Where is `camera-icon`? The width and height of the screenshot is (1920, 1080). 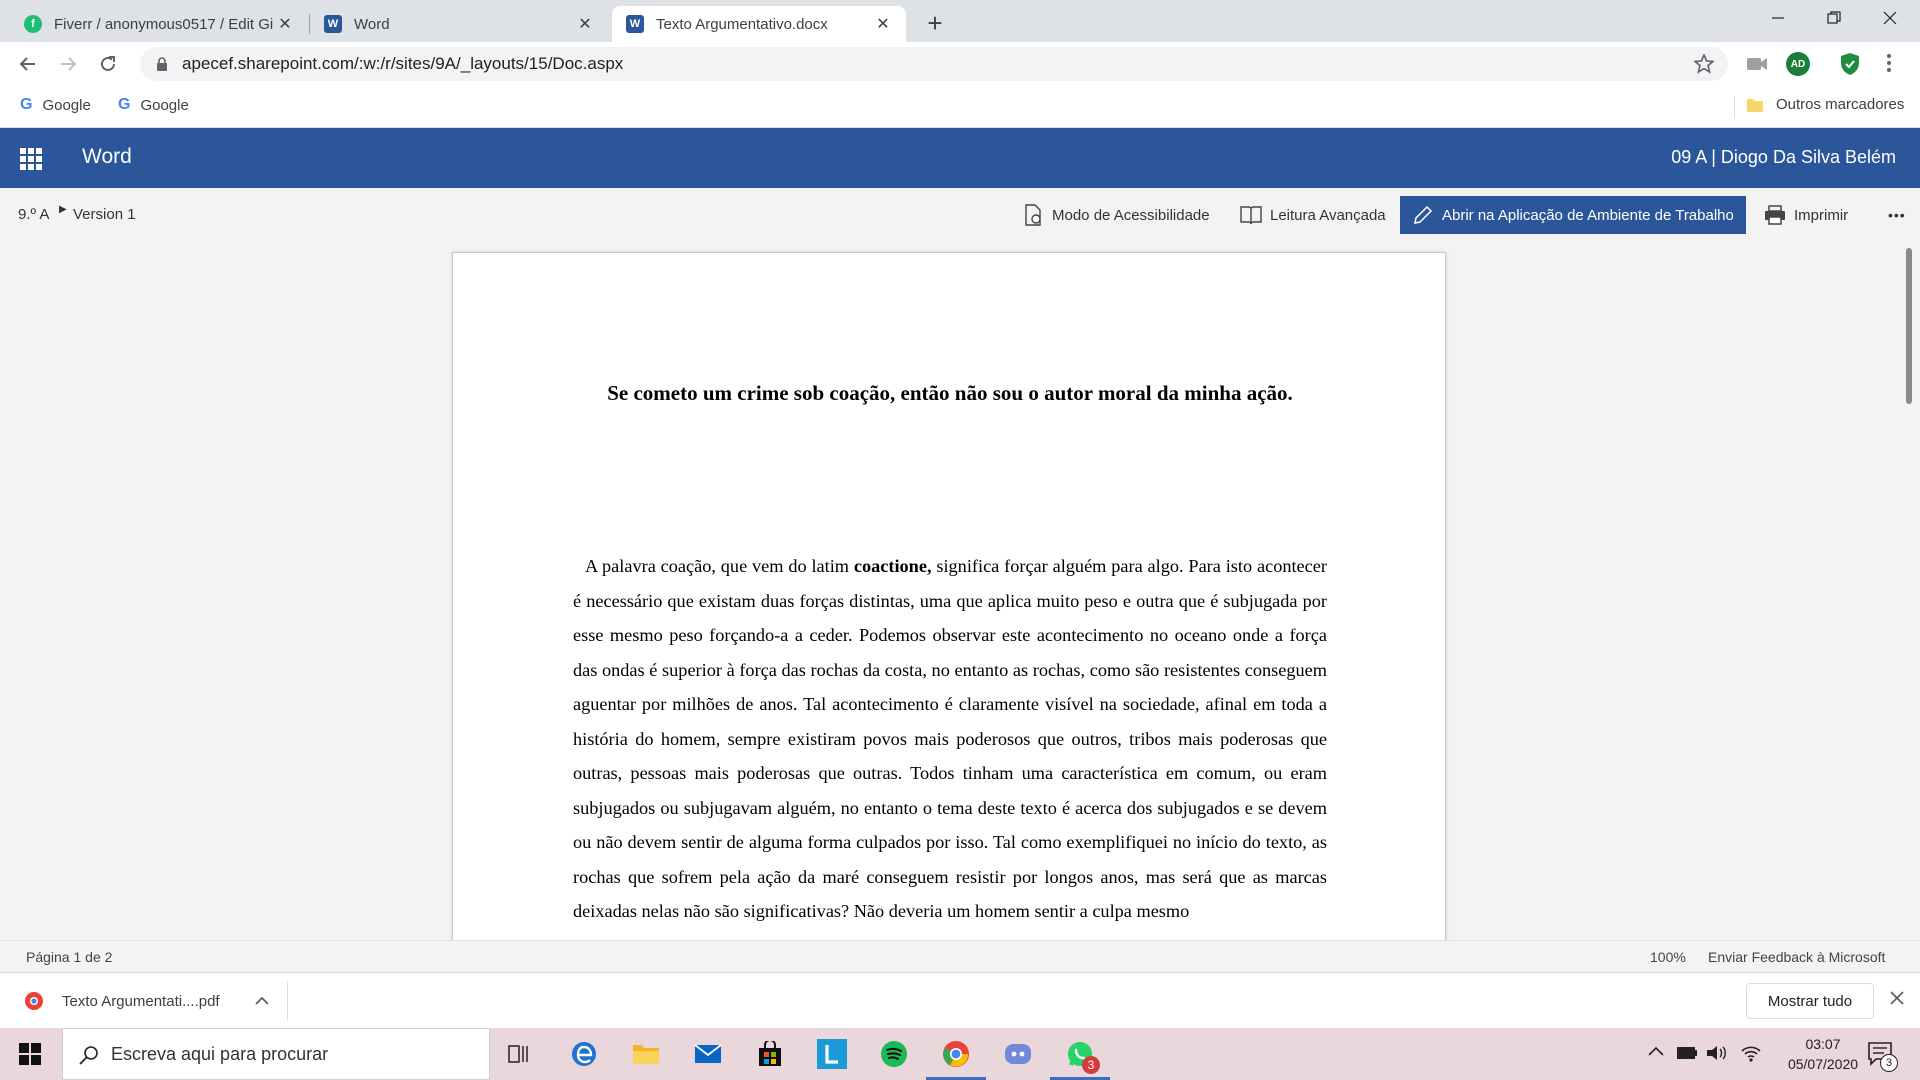 camera-icon is located at coordinates (1757, 66).